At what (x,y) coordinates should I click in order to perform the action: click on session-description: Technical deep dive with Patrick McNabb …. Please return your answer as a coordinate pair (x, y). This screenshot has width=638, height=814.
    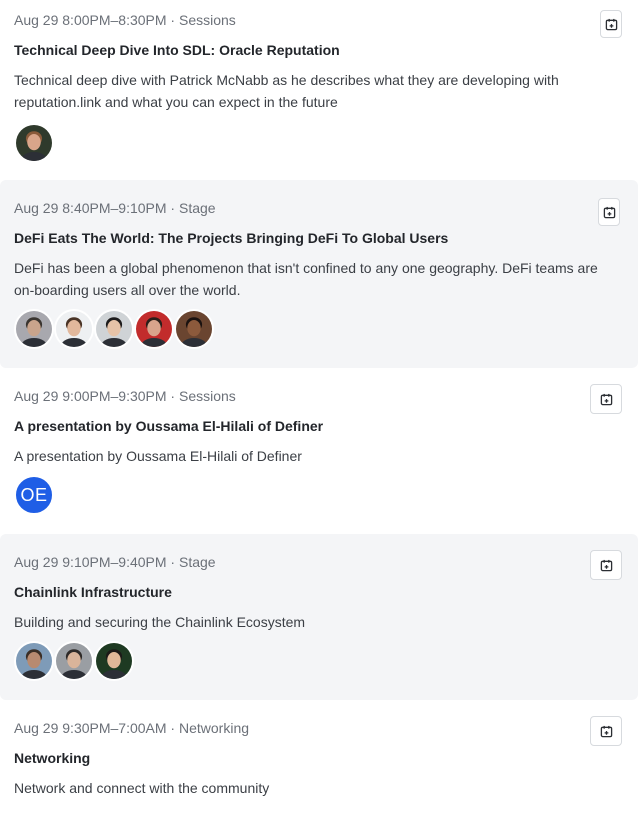
    Looking at the image, I should click on (286, 91).